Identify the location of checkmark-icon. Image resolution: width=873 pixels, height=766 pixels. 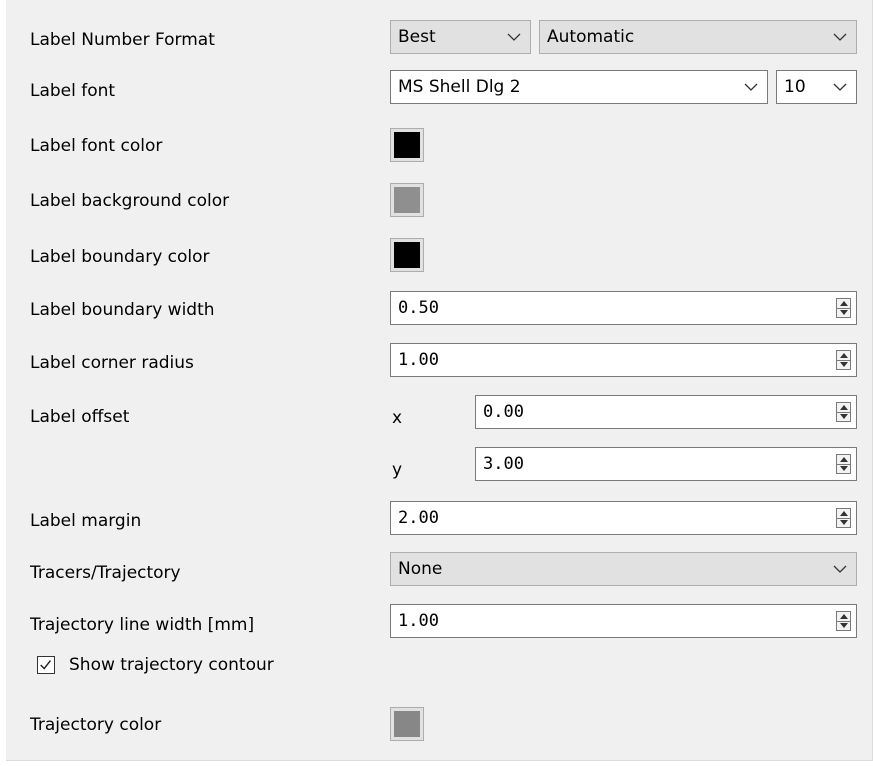
(46, 665).